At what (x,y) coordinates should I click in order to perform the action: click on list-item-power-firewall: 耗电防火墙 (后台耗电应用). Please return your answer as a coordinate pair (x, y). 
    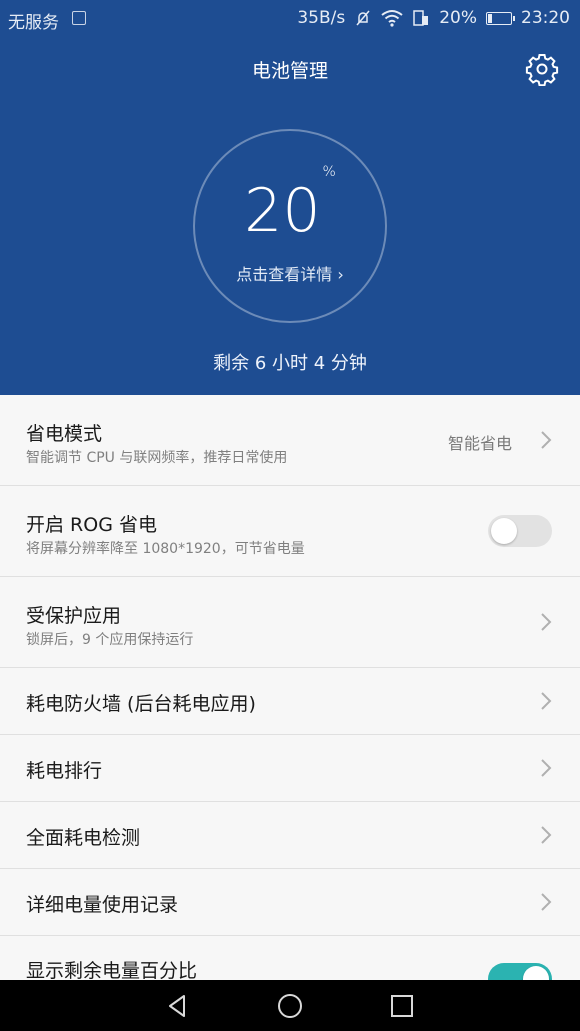
    Looking at the image, I should click on (290, 701).